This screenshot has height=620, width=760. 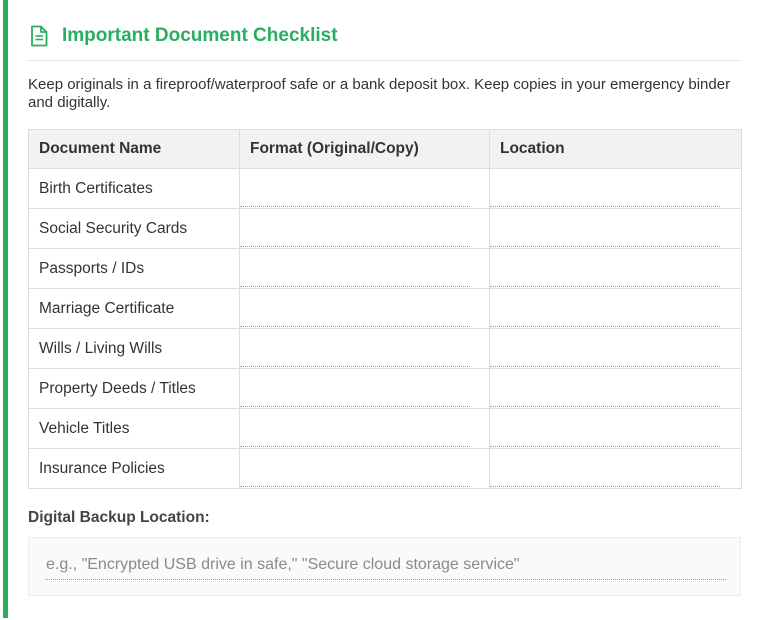 What do you see at coordinates (5, 309) in the screenshot?
I see `accent-bar` at bounding box center [5, 309].